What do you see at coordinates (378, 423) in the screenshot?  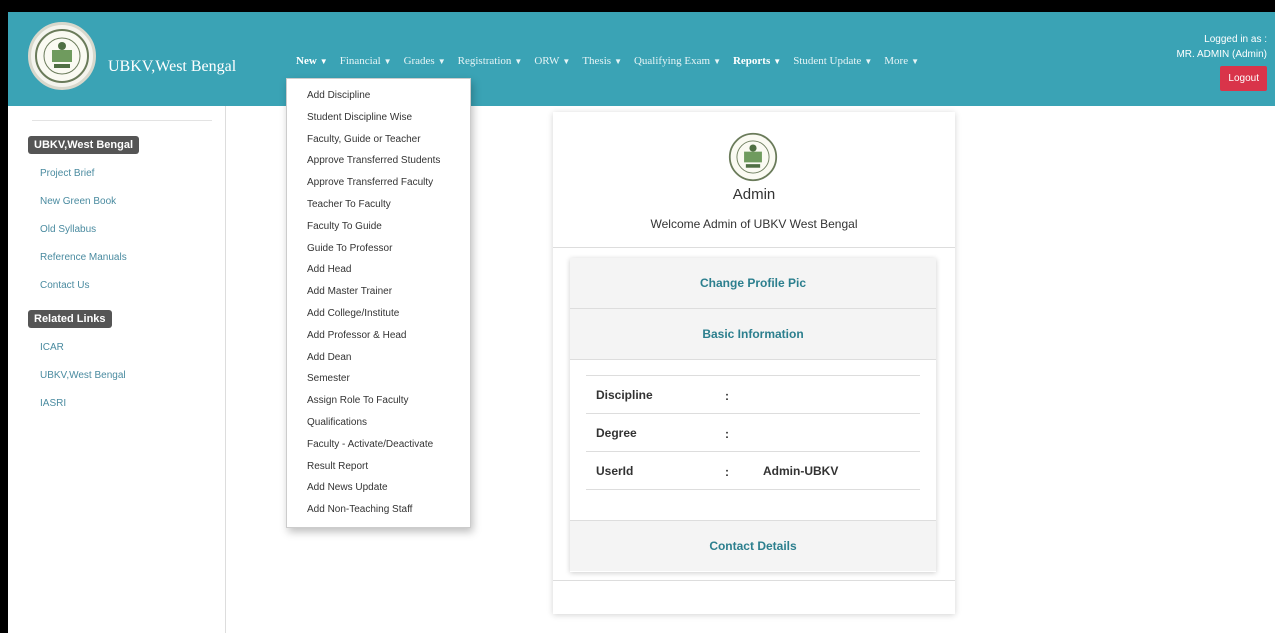 I see `menu-item-qualifications: Qualifications` at bounding box center [378, 423].